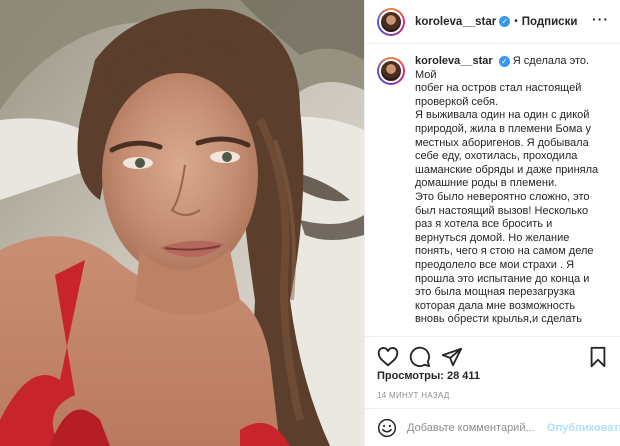  I want to click on timestamp: 14 минут назад, so click(413, 395).